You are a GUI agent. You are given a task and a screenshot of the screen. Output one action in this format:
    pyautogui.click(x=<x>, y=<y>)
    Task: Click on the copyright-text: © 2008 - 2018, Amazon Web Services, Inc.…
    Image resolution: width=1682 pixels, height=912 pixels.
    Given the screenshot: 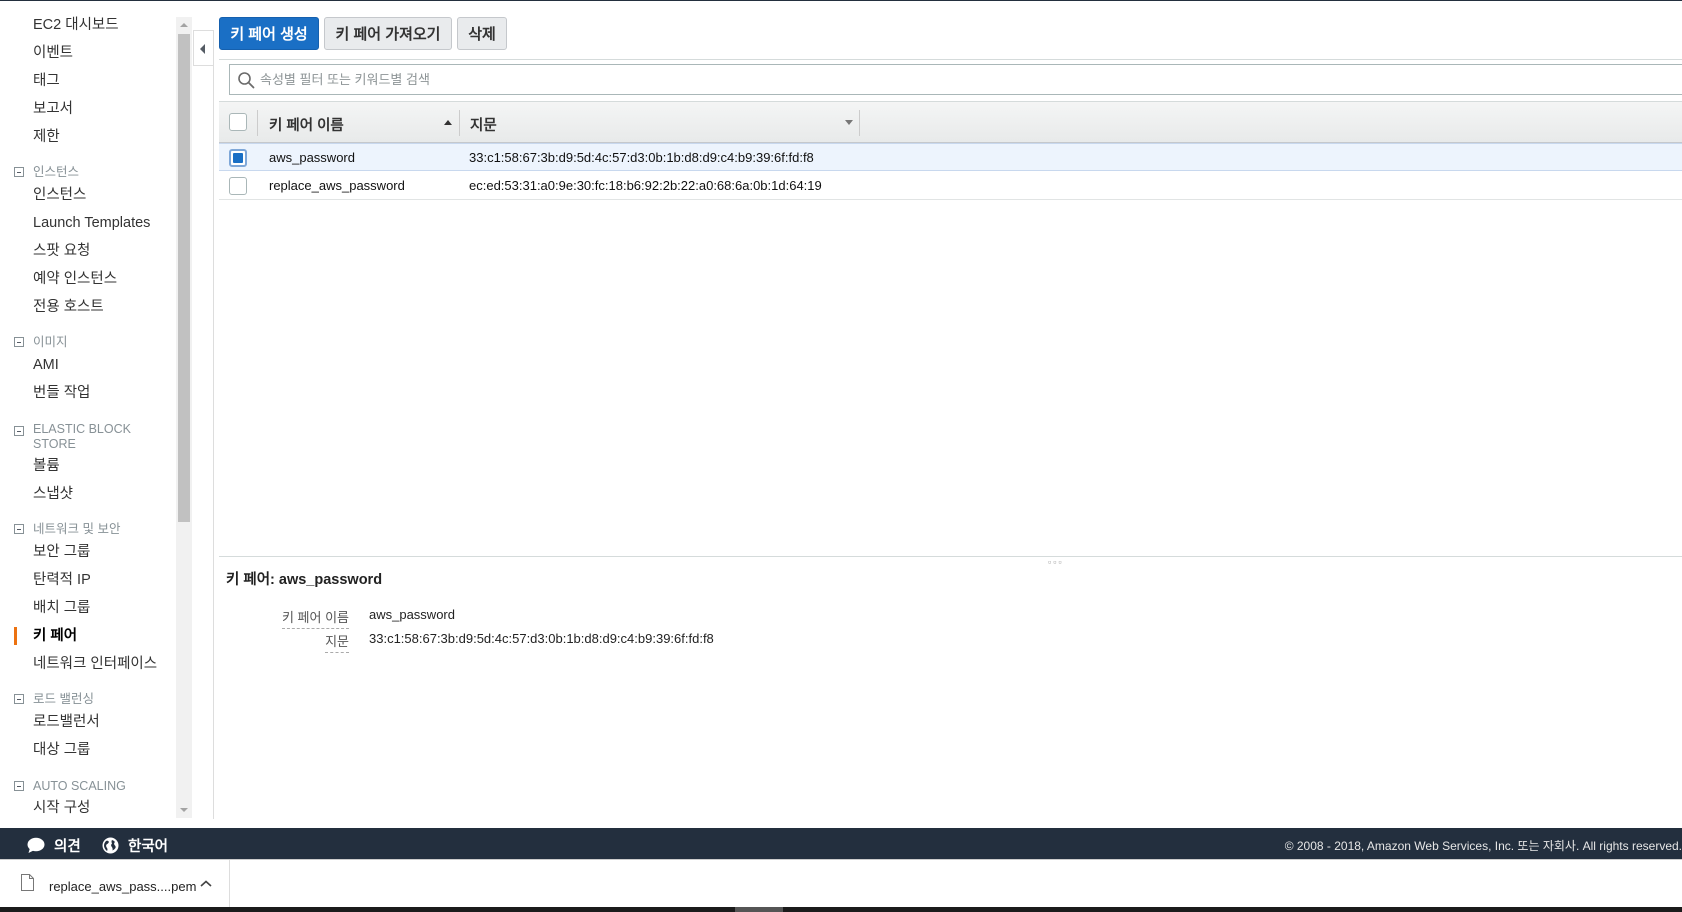 What is the action you would take?
    pyautogui.click(x=1483, y=846)
    